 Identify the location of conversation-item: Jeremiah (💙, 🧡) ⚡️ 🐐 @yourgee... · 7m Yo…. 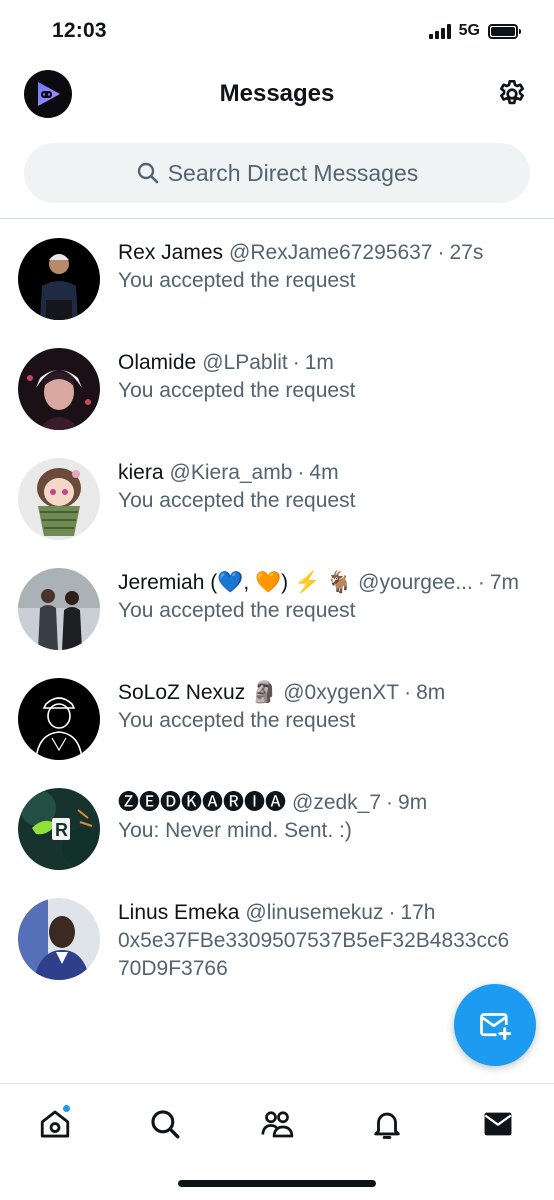
(277, 604).